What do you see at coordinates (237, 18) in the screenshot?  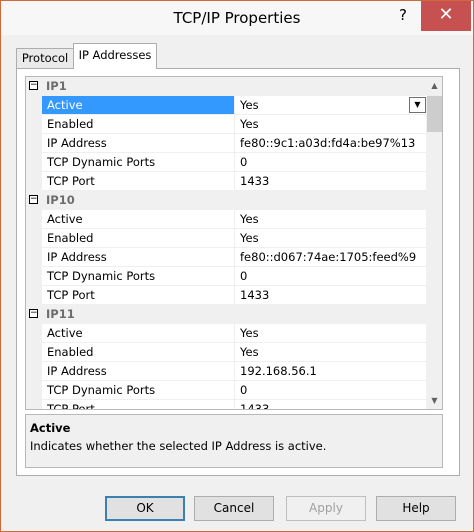 I see `title-bar: TCP/IP Properties ? ✕` at bounding box center [237, 18].